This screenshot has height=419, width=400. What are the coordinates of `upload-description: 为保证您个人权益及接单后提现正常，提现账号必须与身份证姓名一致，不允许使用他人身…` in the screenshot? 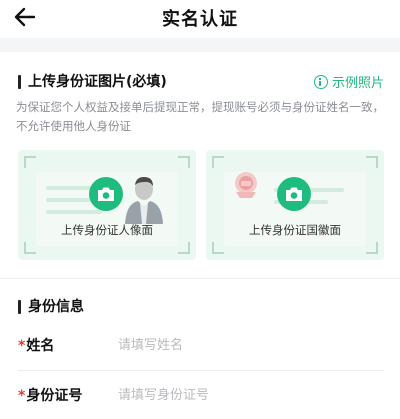 It's located at (200, 116).